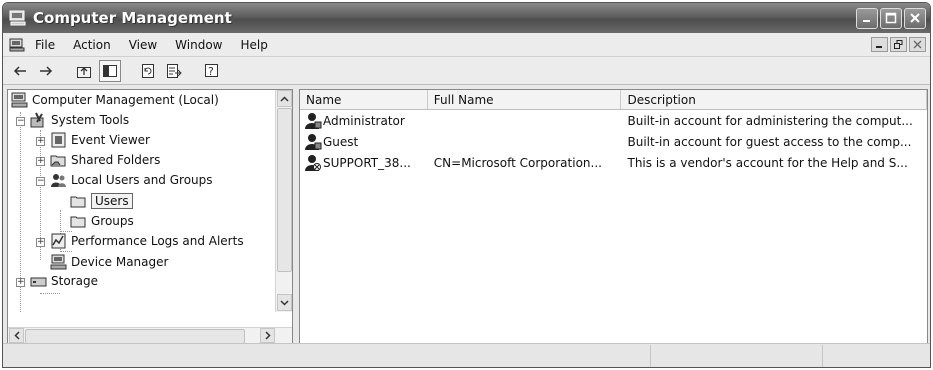 The height and width of the screenshot is (370, 933). What do you see at coordinates (879, 44) in the screenshot?
I see `mdi-minimize-button` at bounding box center [879, 44].